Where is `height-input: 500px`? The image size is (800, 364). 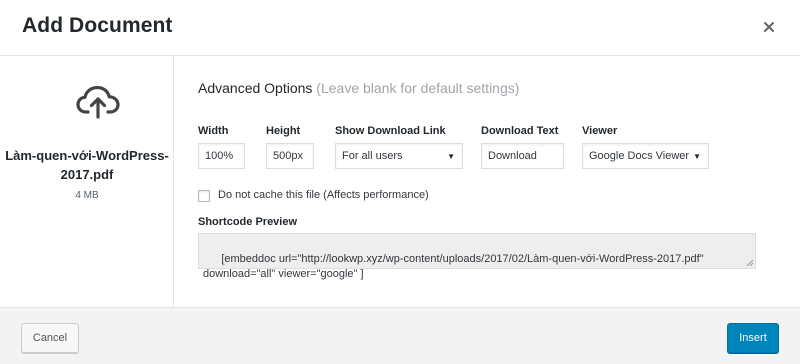 height-input: 500px is located at coordinates (290, 156).